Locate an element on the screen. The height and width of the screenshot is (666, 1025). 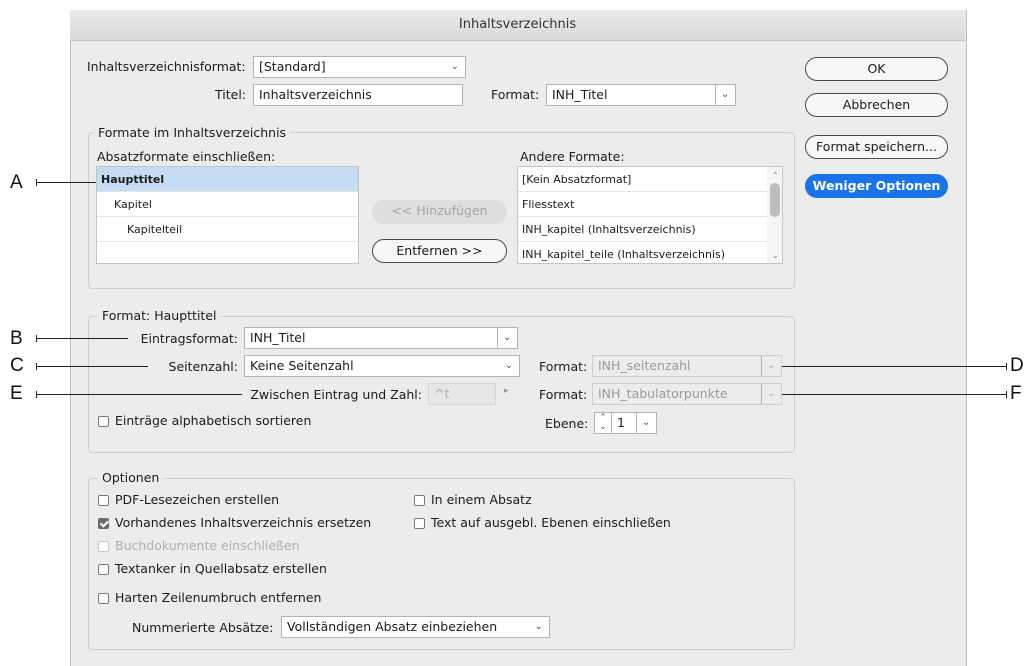
scroll-thumb is located at coordinates (775, 200).